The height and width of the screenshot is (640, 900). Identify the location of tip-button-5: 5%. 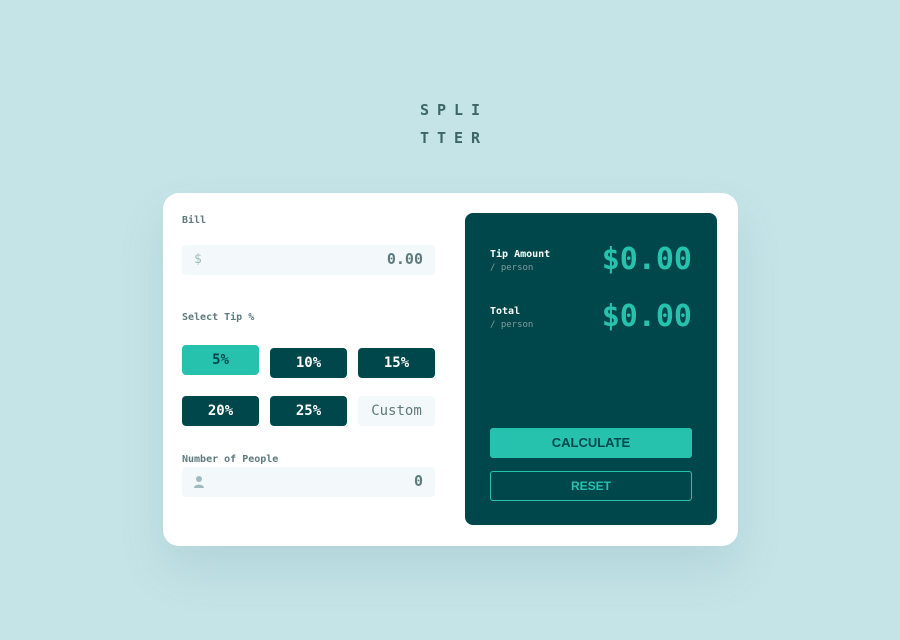
(220, 360).